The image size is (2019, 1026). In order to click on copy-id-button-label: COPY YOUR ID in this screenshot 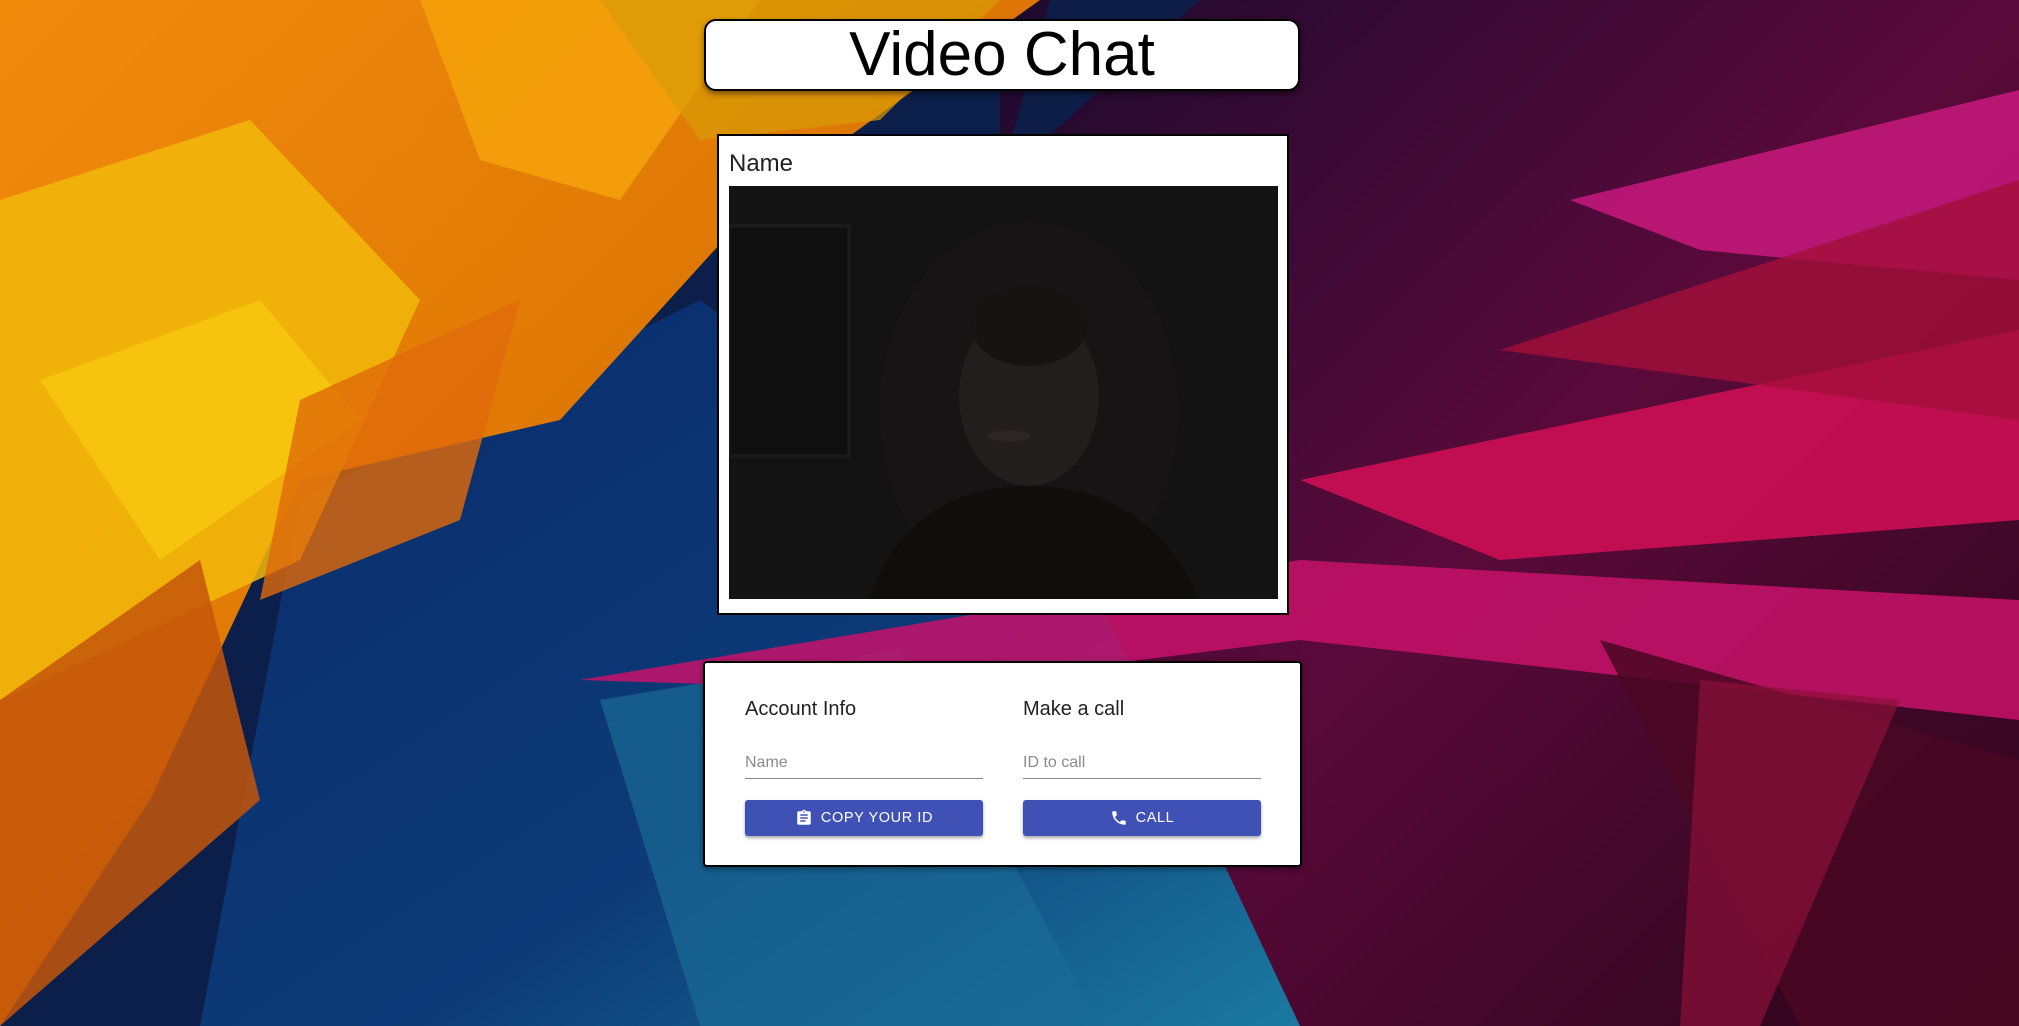, I will do `click(877, 818)`.